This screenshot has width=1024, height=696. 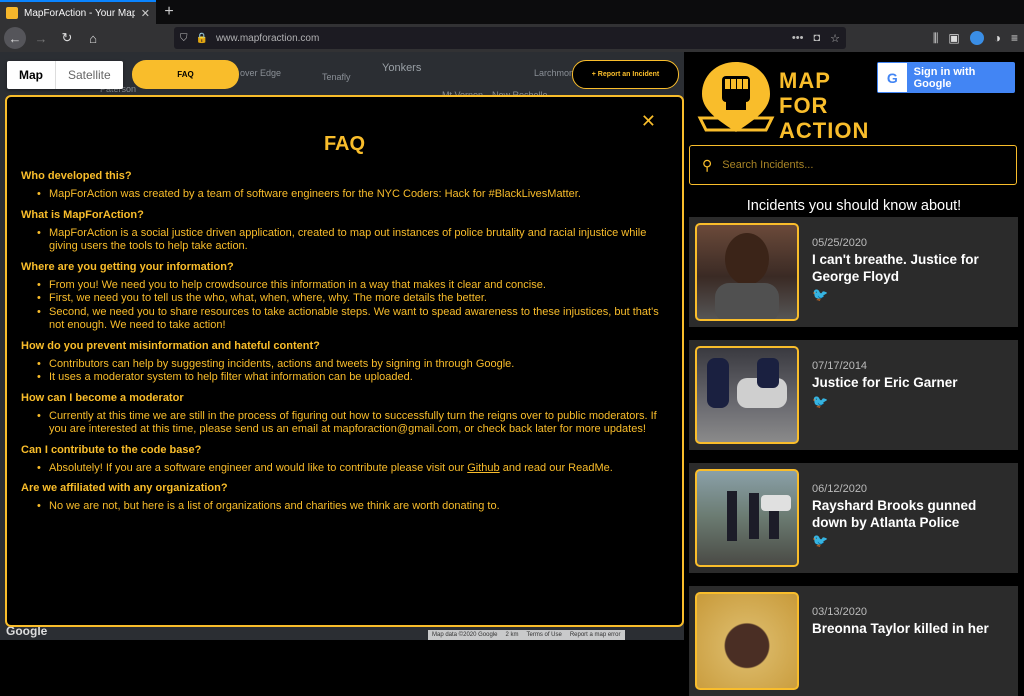 I want to click on faq-question: How can I become a moderator, so click(x=102, y=397).